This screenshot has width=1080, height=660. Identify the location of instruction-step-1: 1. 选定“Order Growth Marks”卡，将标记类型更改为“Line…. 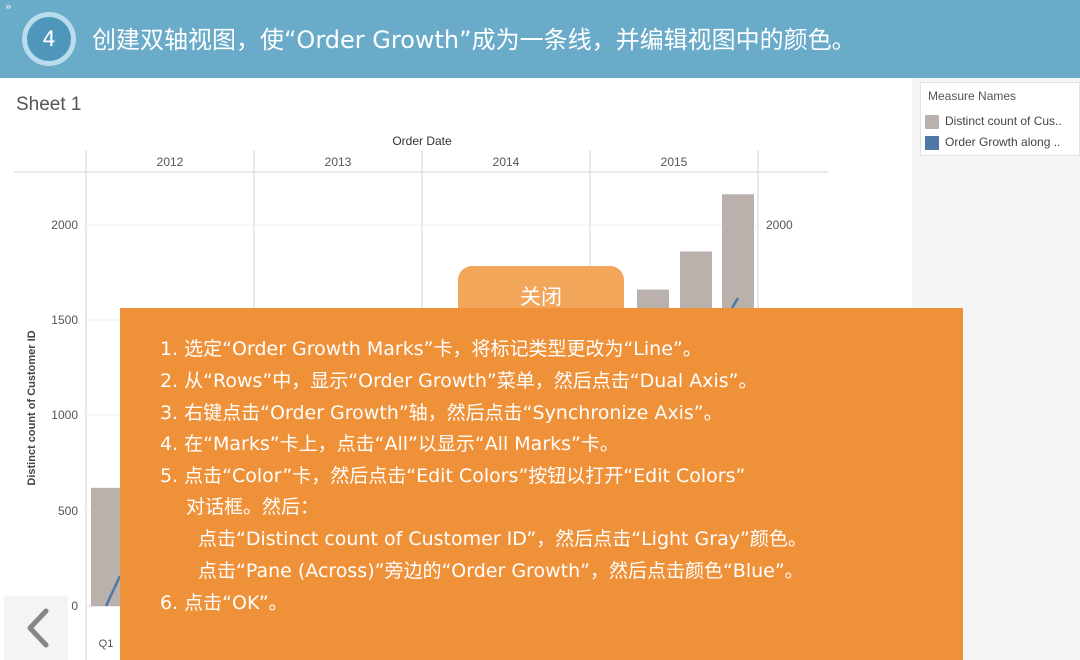
(431, 349).